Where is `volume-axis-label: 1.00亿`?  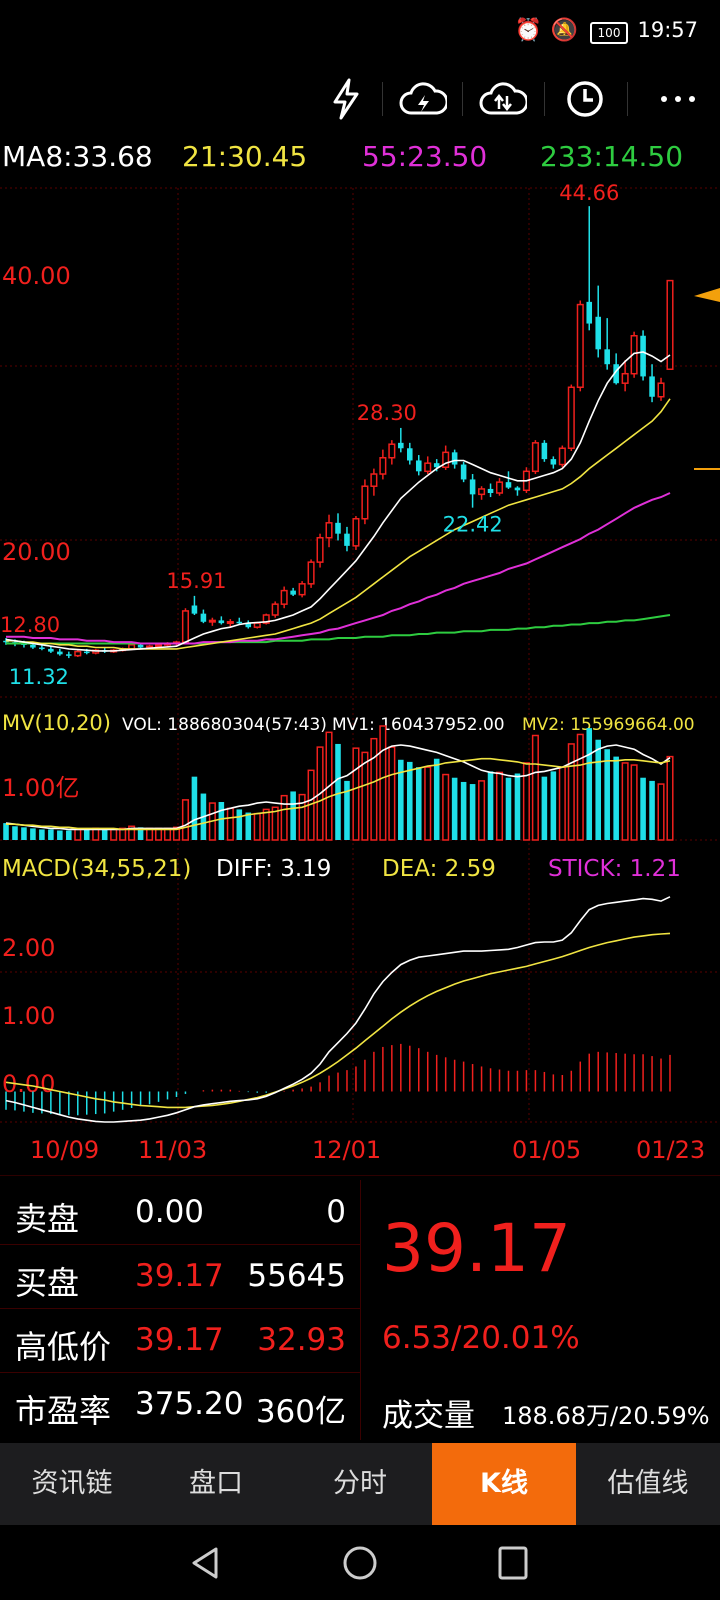
volume-axis-label: 1.00亿 is located at coordinates (40, 788).